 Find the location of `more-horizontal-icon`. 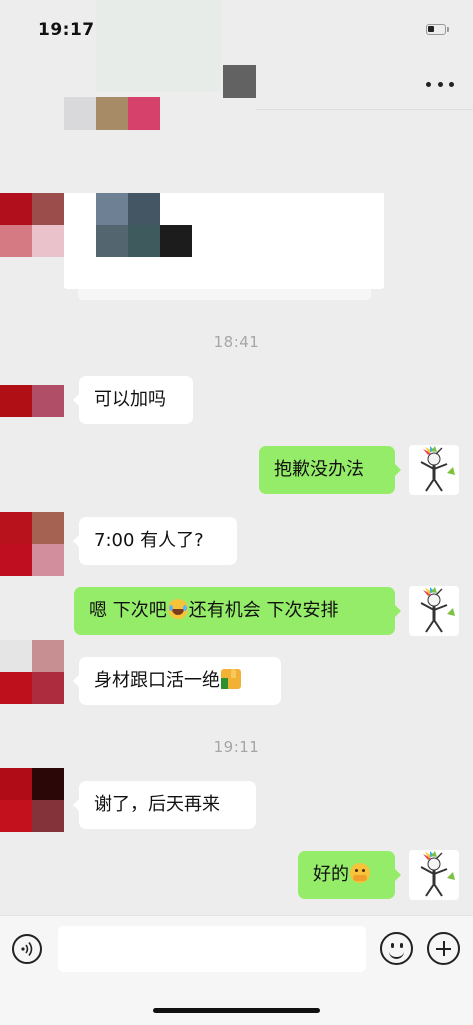

more-horizontal-icon is located at coordinates (440, 84).